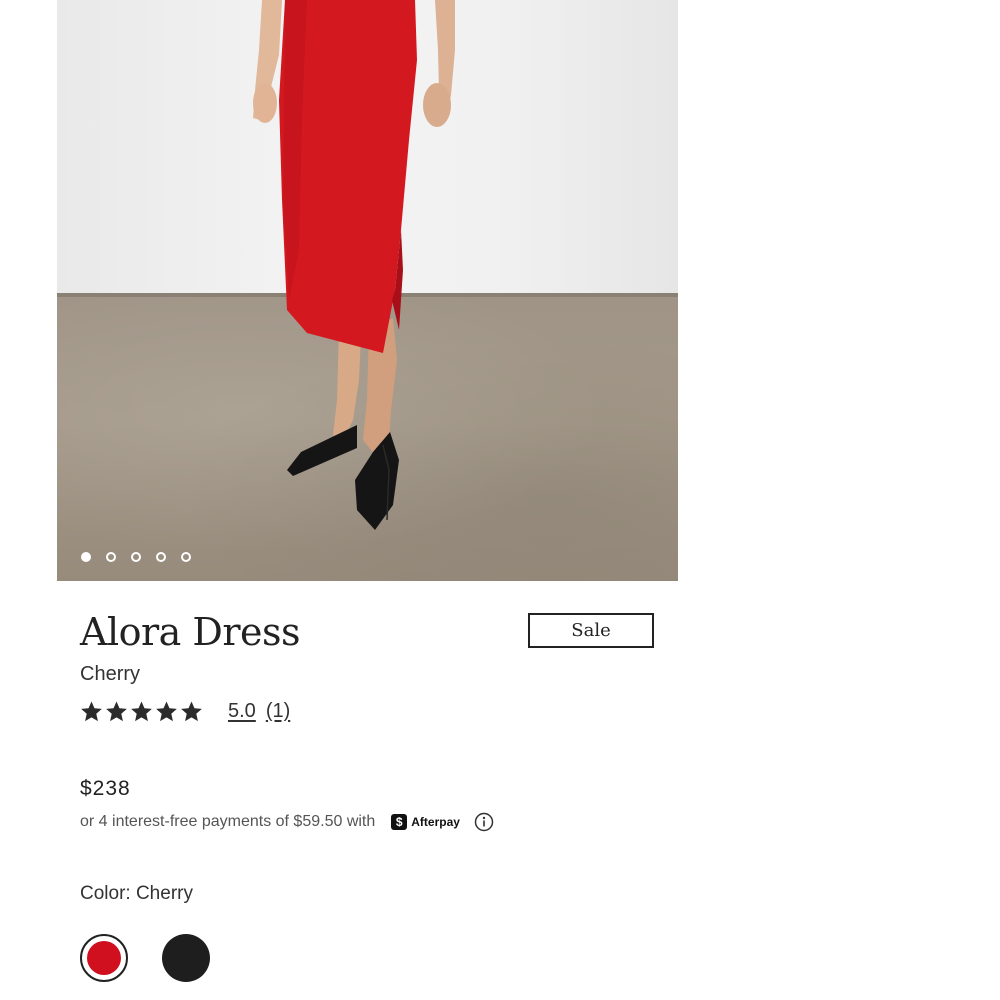 The width and height of the screenshot is (1000, 1000). Describe the element at coordinates (591, 630) in the screenshot. I see `sale-badge: Sale` at that location.